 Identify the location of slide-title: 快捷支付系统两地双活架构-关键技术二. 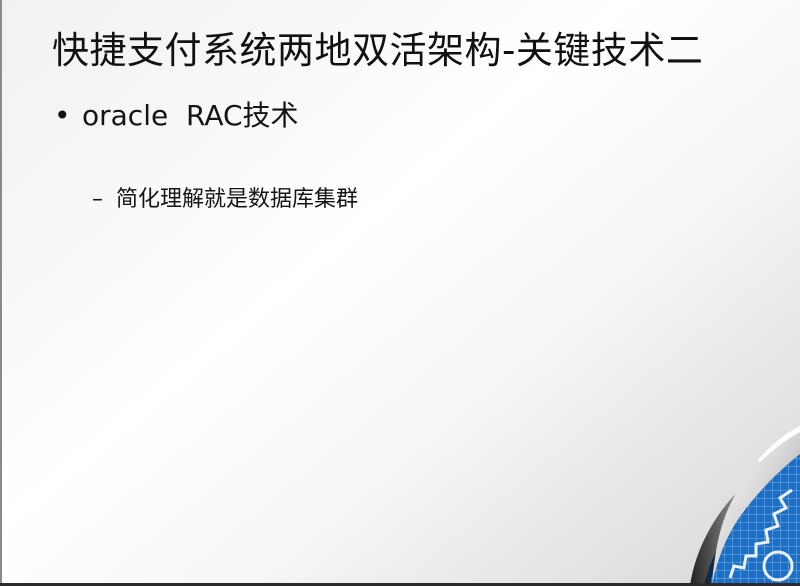
(378, 50).